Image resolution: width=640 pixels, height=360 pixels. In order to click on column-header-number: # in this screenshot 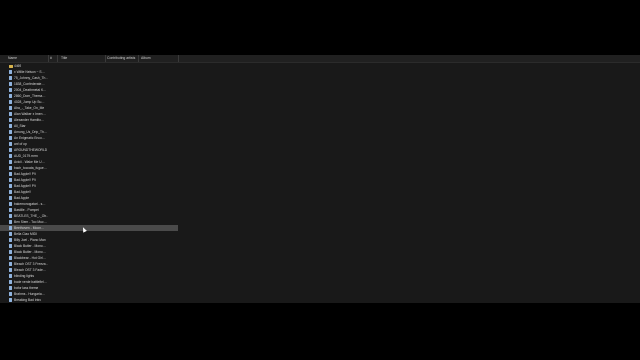, I will do `click(51, 58)`.